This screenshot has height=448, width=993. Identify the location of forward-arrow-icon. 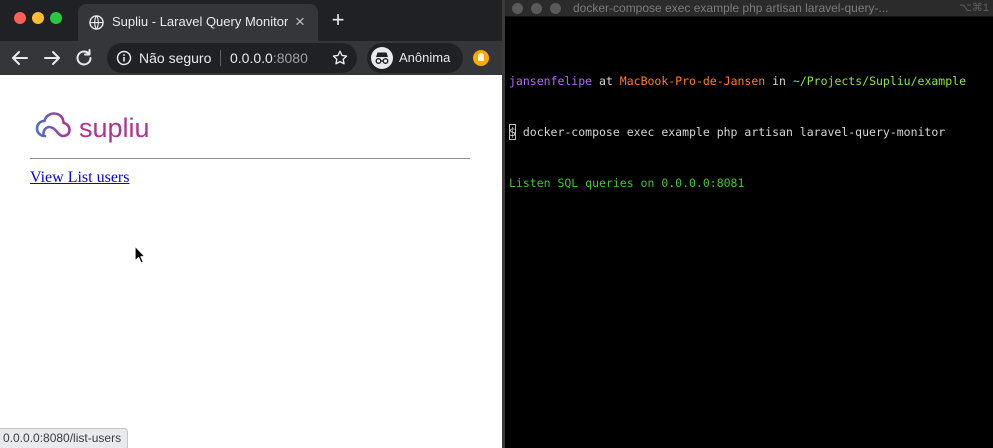
(52, 58).